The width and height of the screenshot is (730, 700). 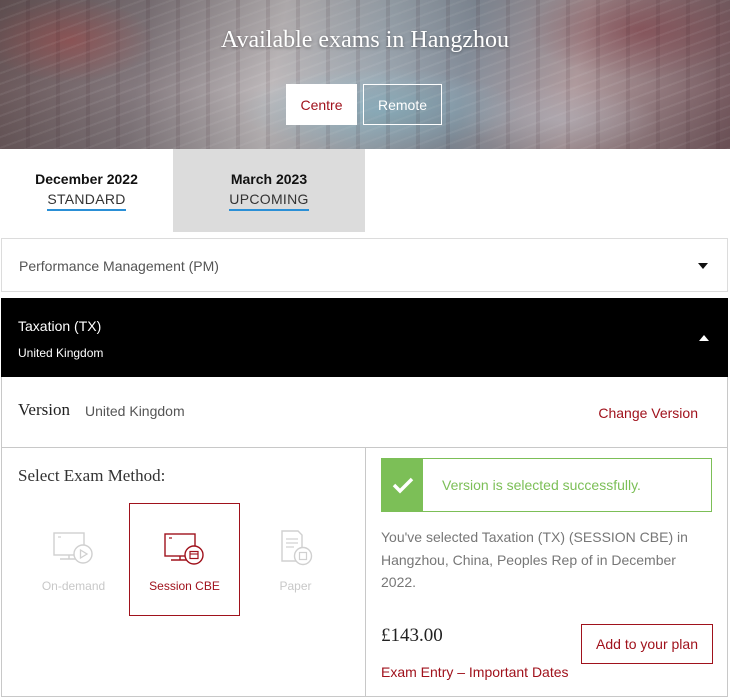 What do you see at coordinates (184, 586) in the screenshot?
I see `method-label: Session CBE` at bounding box center [184, 586].